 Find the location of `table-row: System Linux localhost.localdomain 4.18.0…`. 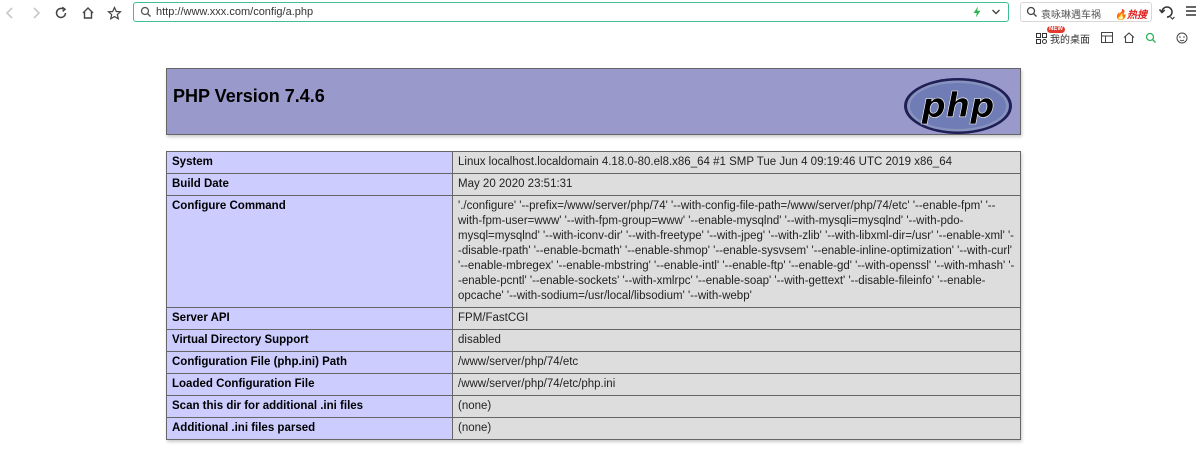

table-row: System Linux localhost.localdomain 4.18.0… is located at coordinates (593, 162).